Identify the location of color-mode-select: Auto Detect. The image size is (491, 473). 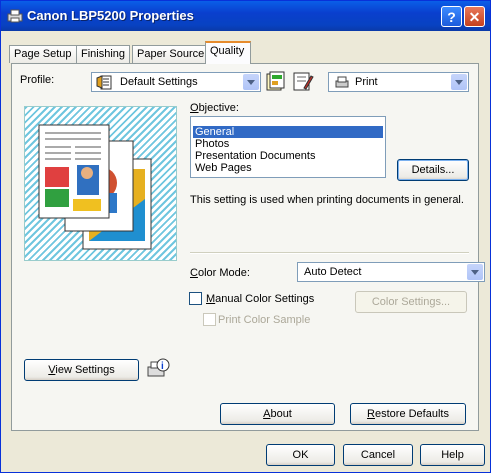
(391, 272).